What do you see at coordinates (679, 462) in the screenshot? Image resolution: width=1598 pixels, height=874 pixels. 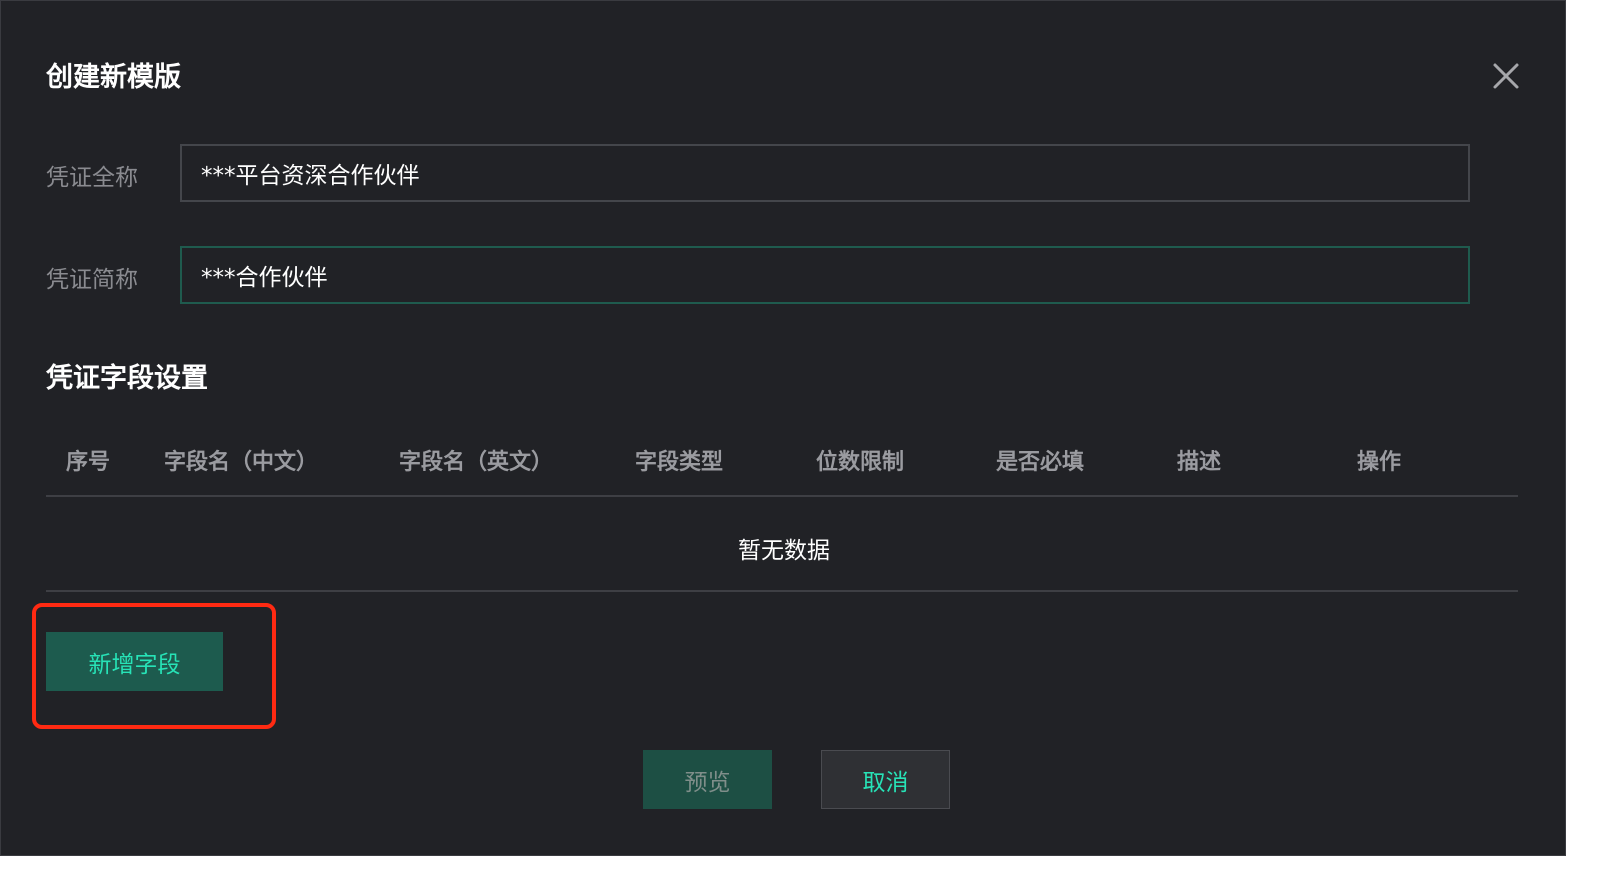 I see `column-header-field-type: 字段类型` at bounding box center [679, 462].